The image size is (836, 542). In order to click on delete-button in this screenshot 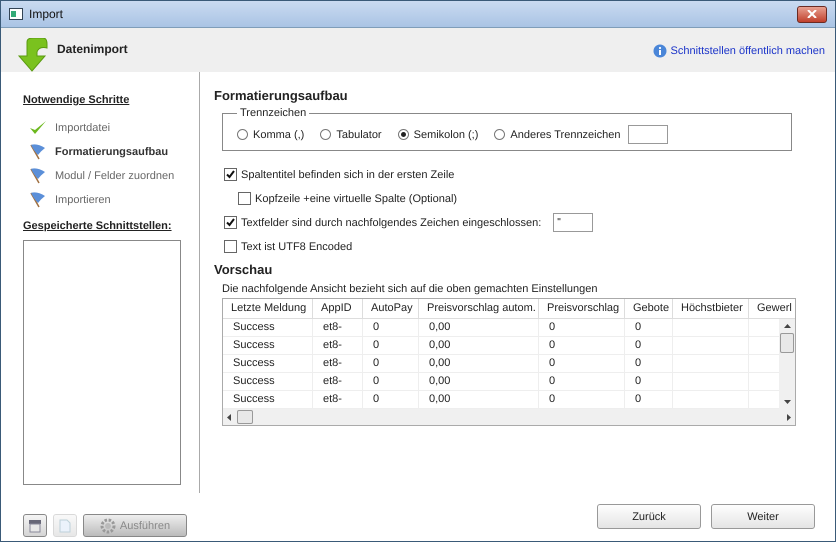, I will do `click(35, 525)`.